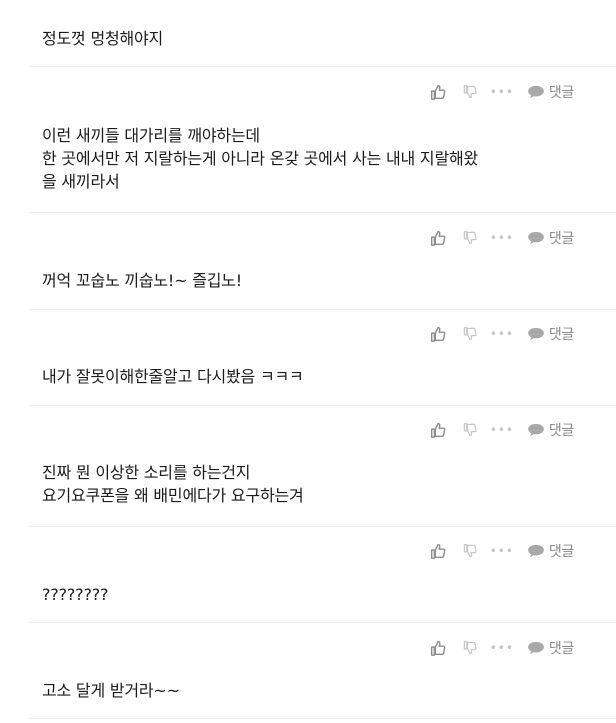  I want to click on comment-text: 고소 달게 받거라~~, so click(111, 690).